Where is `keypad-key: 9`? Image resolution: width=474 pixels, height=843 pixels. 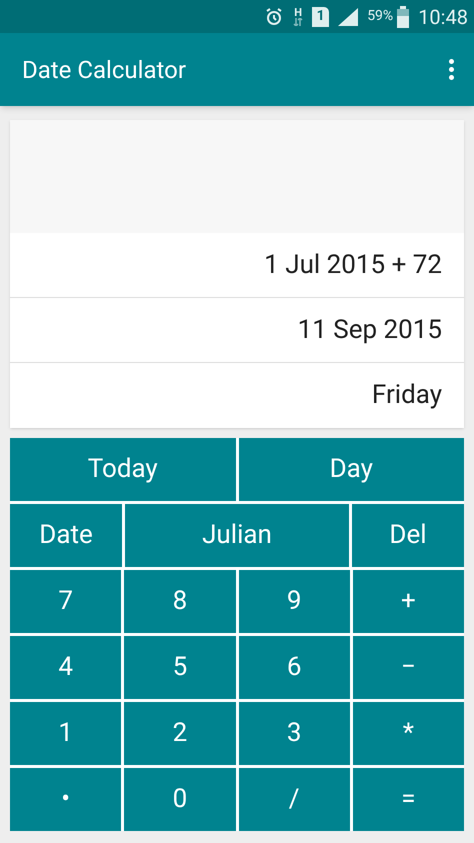
keypad-key: 9 is located at coordinates (294, 601).